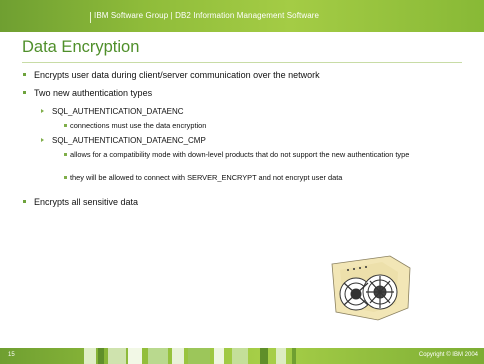  What do you see at coordinates (90, 17) in the screenshot?
I see `header-divider` at bounding box center [90, 17].